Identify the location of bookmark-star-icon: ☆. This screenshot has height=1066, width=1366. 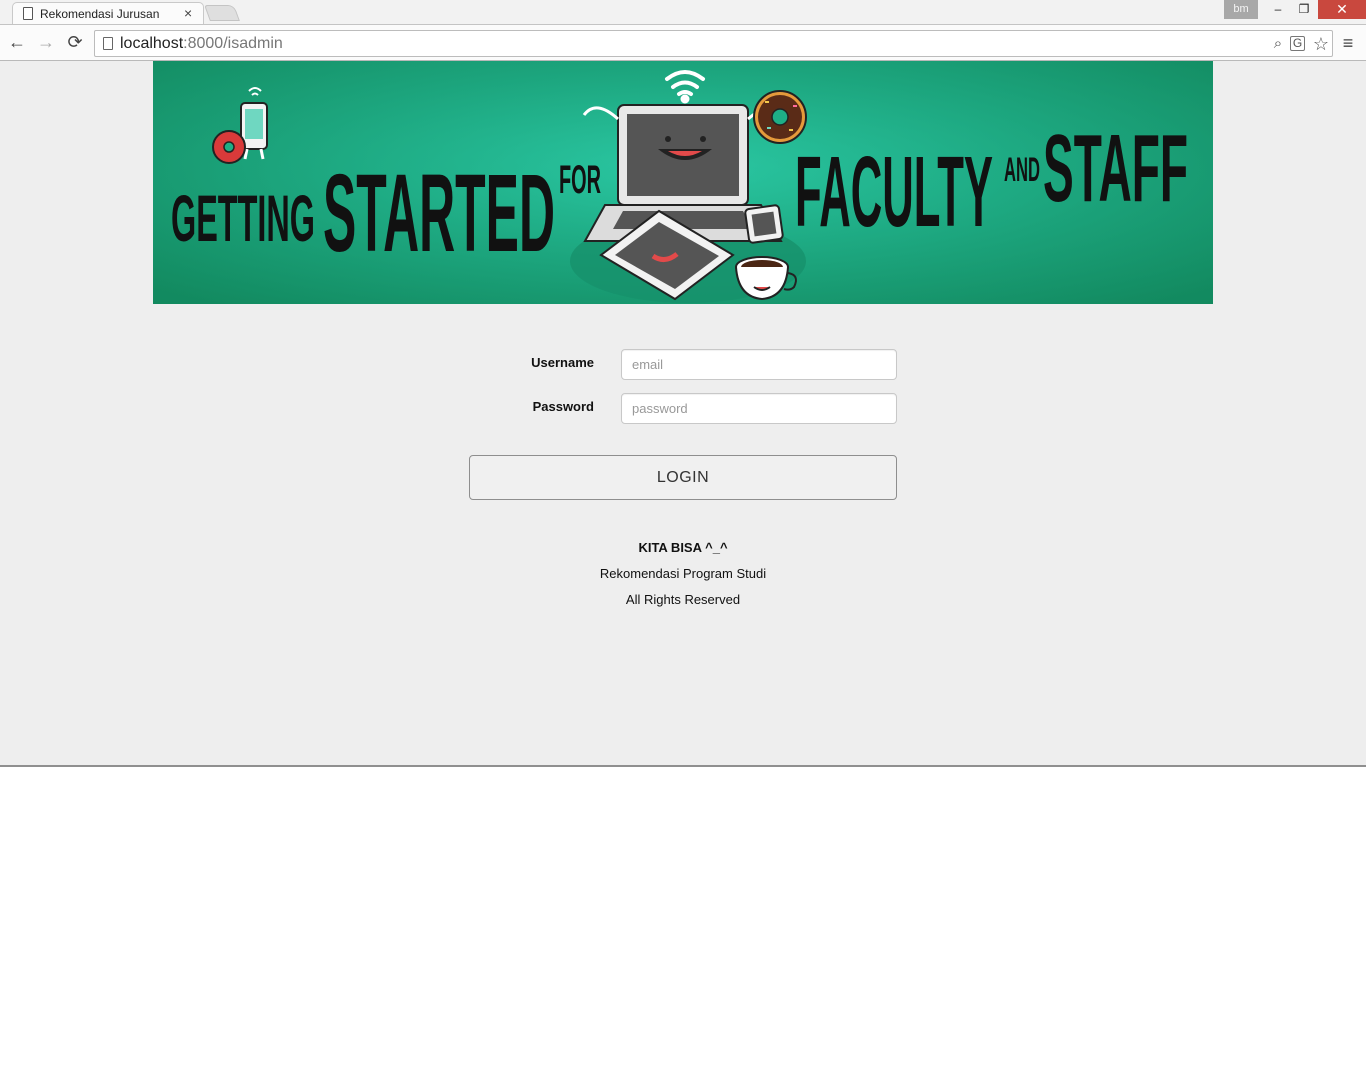
(1321, 44).